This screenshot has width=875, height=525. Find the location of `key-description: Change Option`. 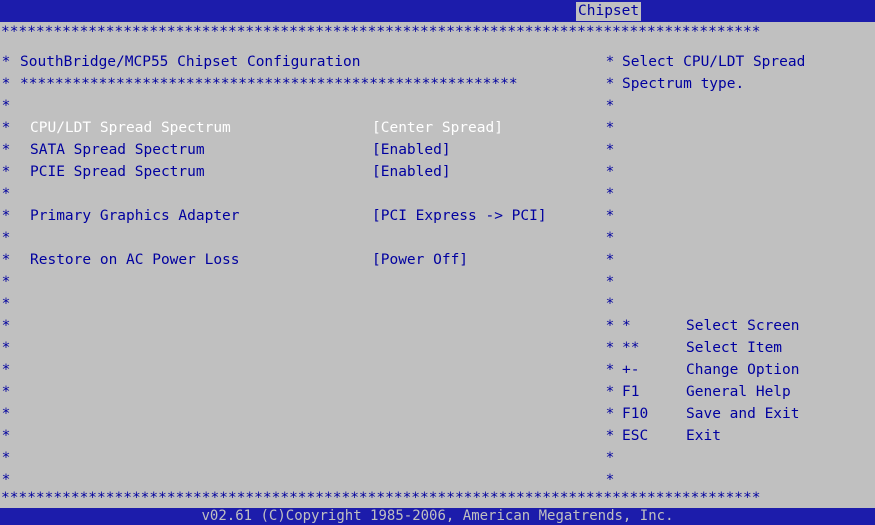

key-description: Change Option is located at coordinates (743, 370).